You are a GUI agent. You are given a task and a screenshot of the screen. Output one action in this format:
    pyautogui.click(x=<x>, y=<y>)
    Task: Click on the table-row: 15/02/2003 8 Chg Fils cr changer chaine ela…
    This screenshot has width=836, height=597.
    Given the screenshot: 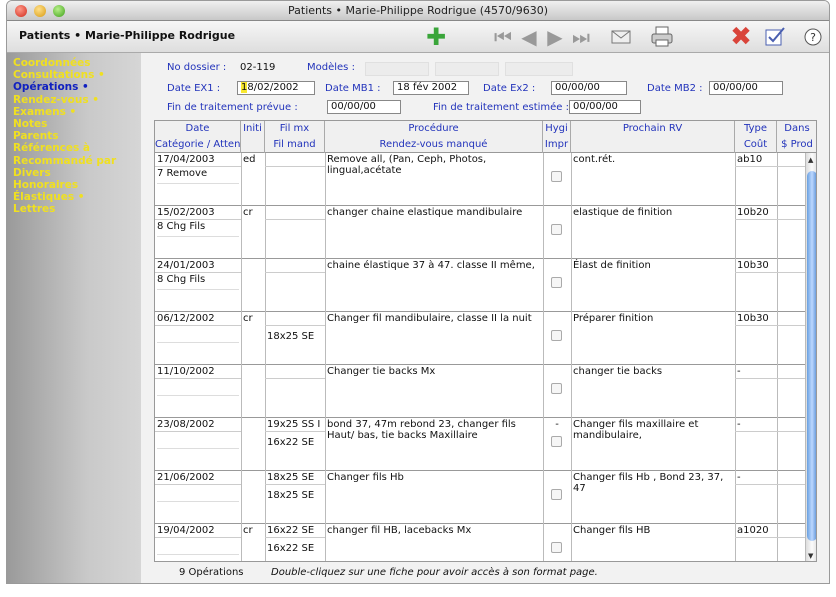 What is the action you would take?
    pyautogui.click(x=480, y=232)
    